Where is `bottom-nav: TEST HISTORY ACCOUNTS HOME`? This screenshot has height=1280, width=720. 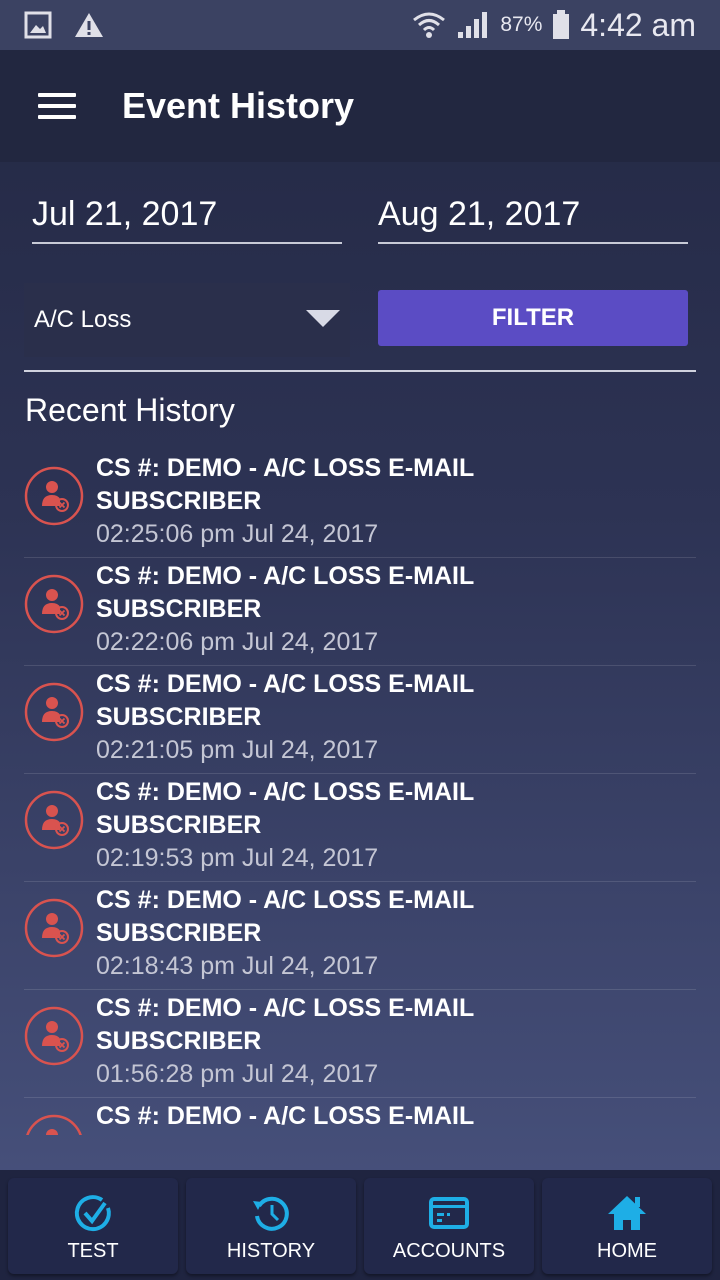 bottom-nav: TEST HISTORY ACCOUNTS HOME is located at coordinates (360, 1225).